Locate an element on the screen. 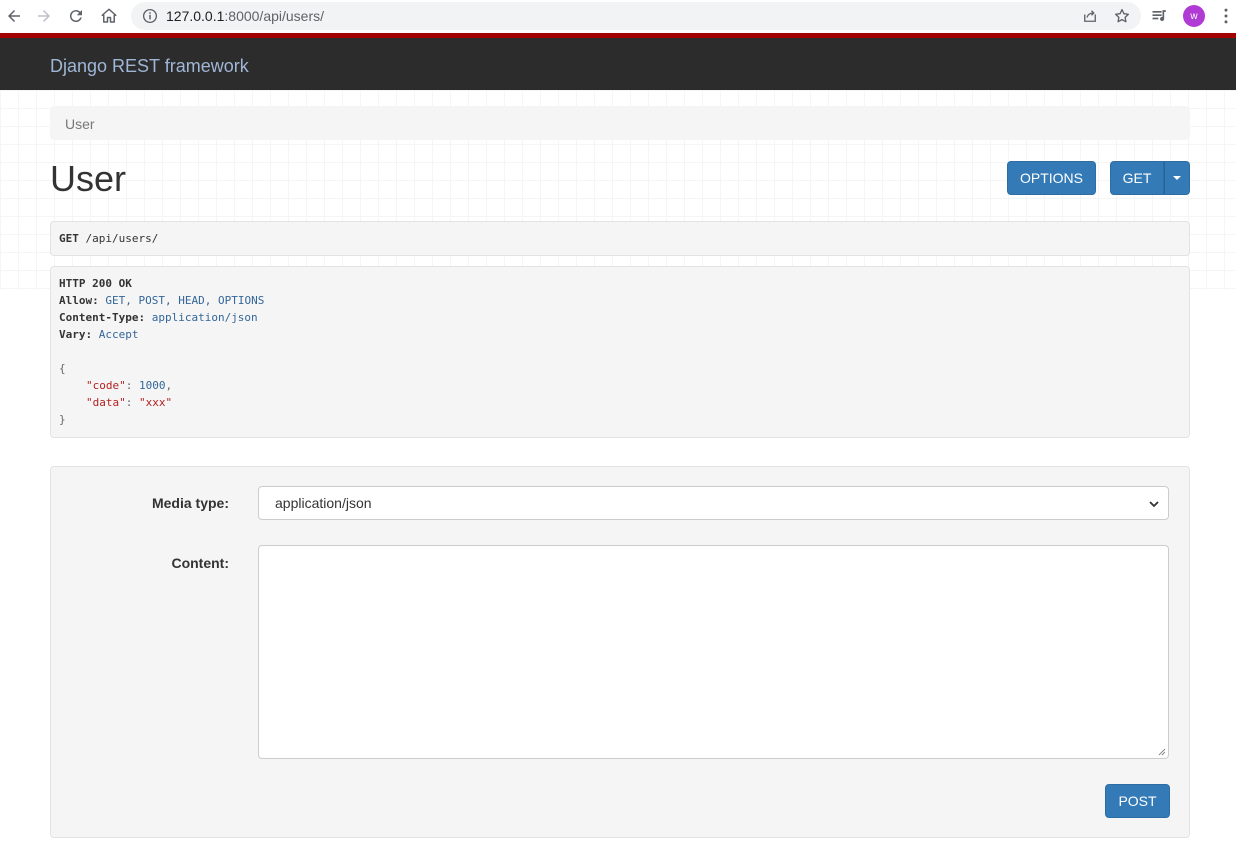 Image resolution: width=1236 pixels, height=845 pixels. more-menu-icon is located at coordinates (1226, 16).